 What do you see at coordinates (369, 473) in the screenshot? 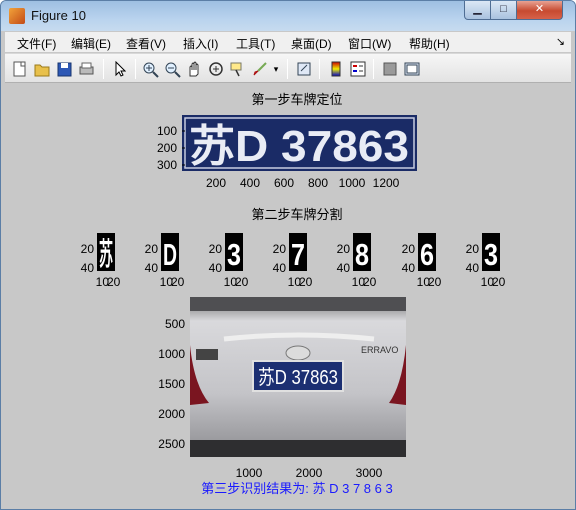
I see `step3-xtick: 3000` at bounding box center [369, 473].